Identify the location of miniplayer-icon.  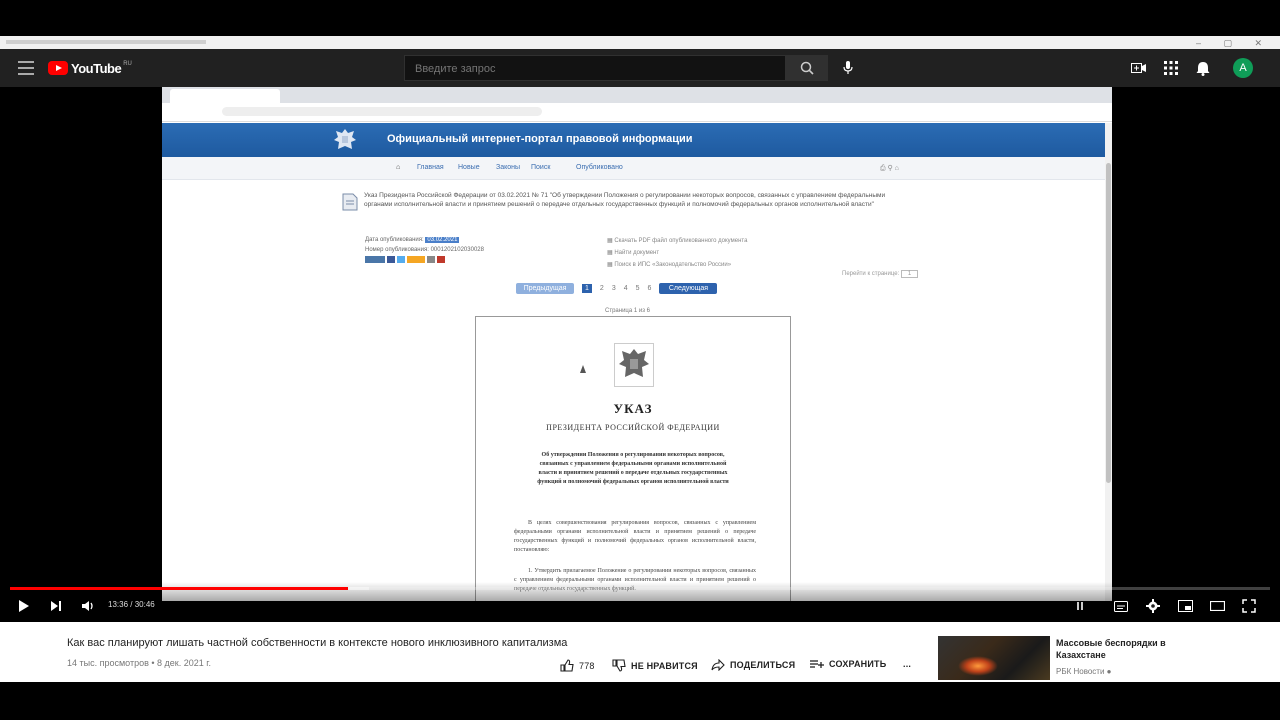
(1185, 606).